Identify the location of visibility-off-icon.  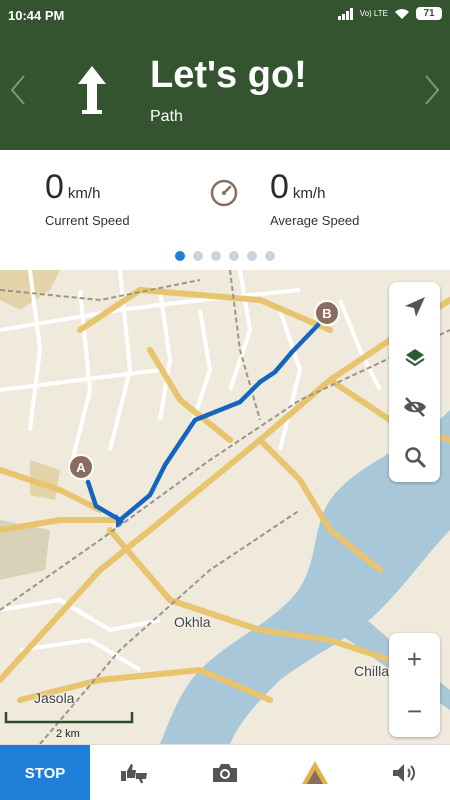
(414, 407).